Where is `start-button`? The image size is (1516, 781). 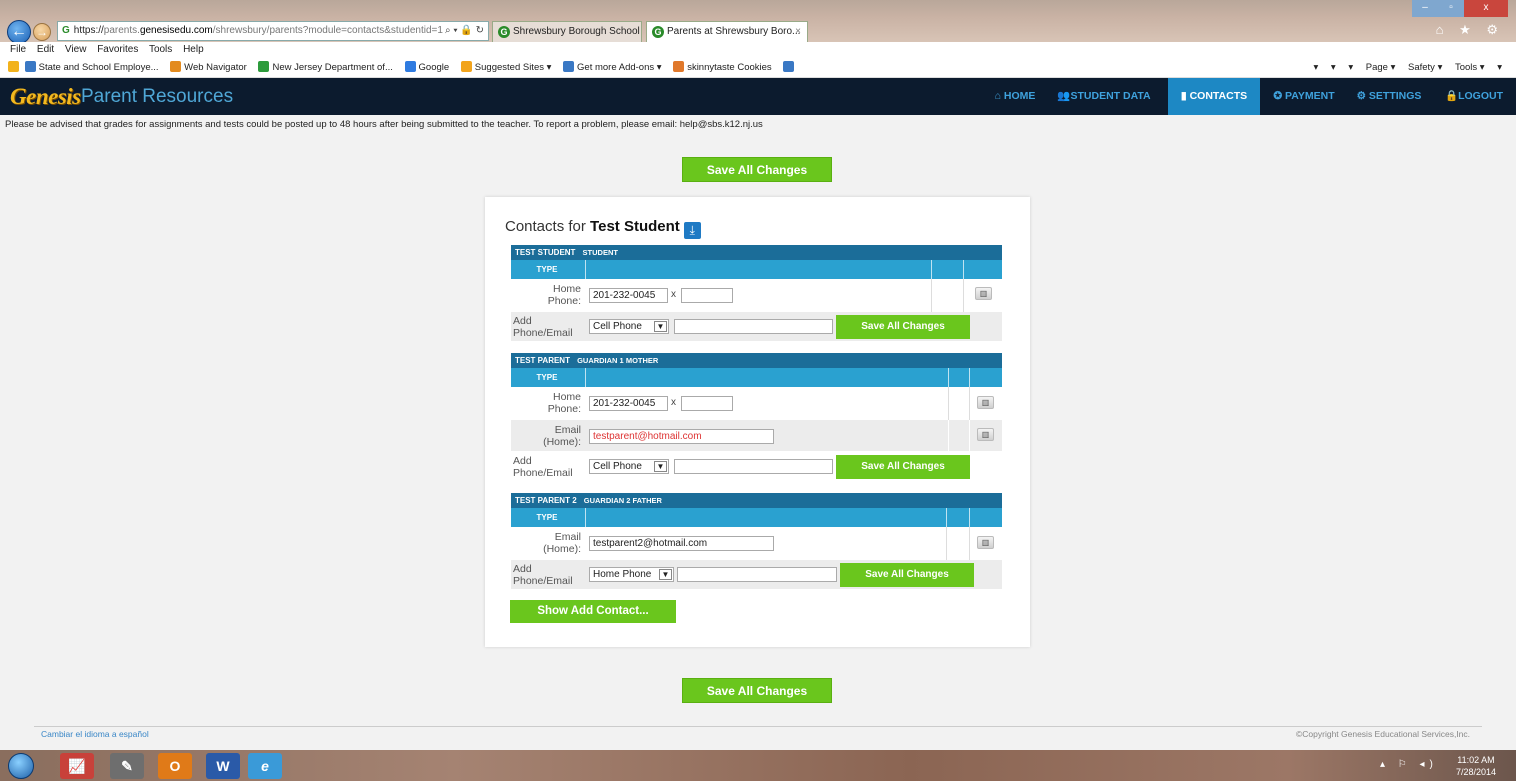
start-button is located at coordinates (21, 766).